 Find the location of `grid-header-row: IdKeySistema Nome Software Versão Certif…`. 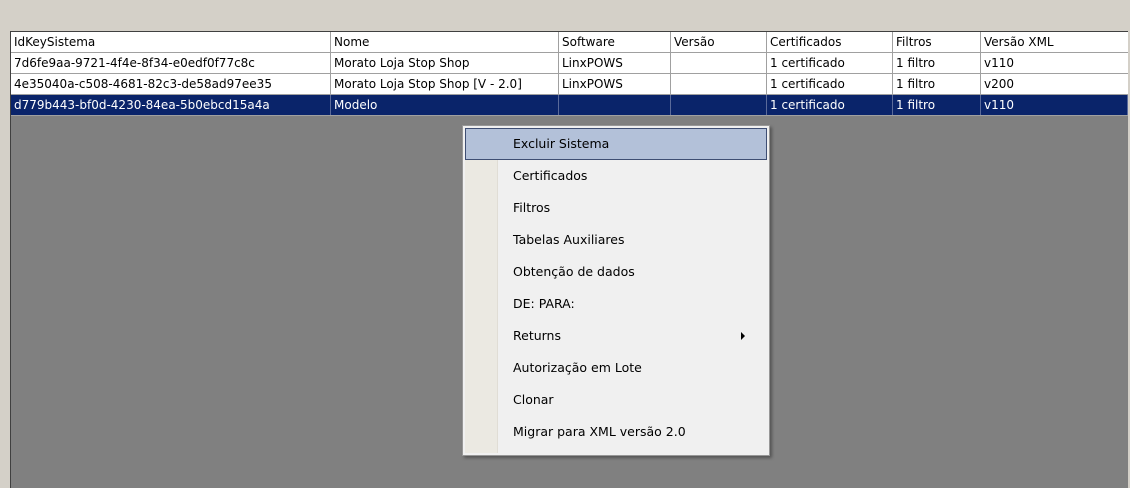

grid-header-row: IdKeySistema Nome Software Versão Certif… is located at coordinates (569, 42).